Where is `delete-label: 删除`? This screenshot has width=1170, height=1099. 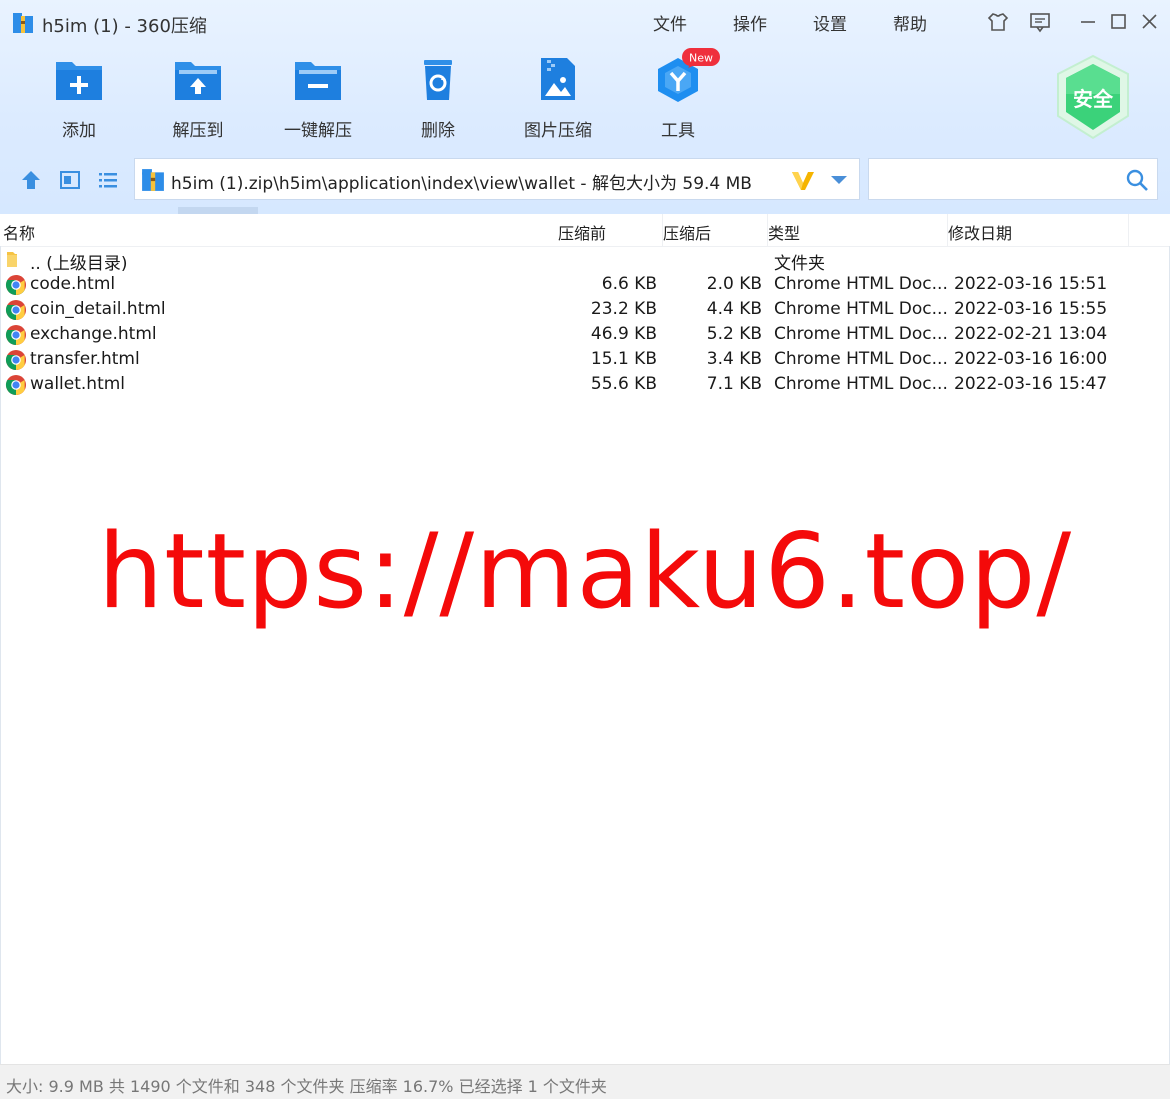 delete-label: 删除 is located at coordinates (438, 131).